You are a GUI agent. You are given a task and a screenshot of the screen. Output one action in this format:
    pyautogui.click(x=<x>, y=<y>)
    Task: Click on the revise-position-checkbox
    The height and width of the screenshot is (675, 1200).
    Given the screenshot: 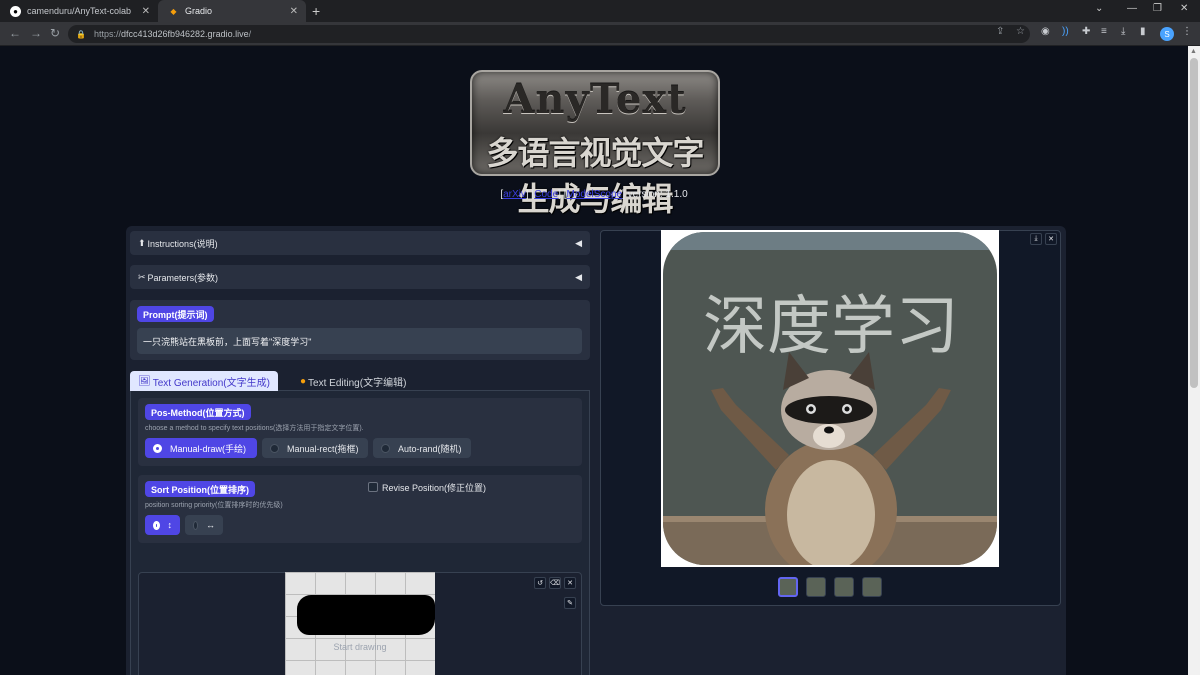 What is the action you would take?
    pyautogui.click(x=373, y=487)
    